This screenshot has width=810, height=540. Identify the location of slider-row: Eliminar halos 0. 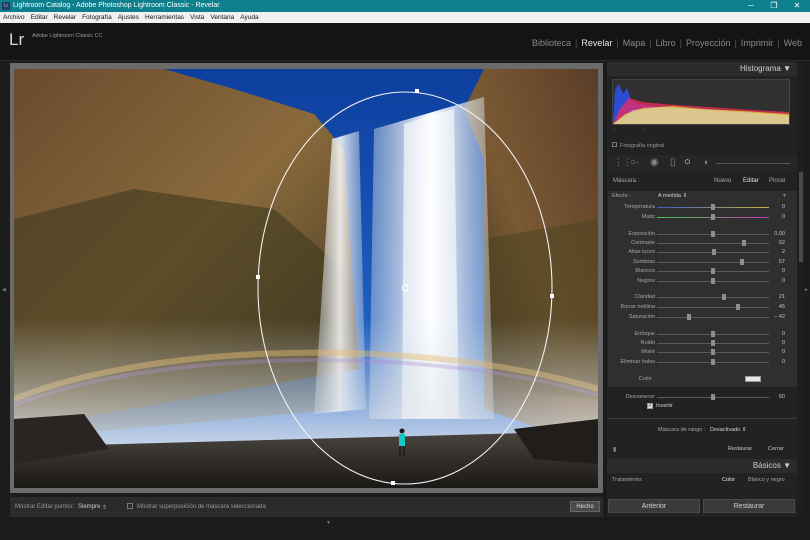
(702, 362).